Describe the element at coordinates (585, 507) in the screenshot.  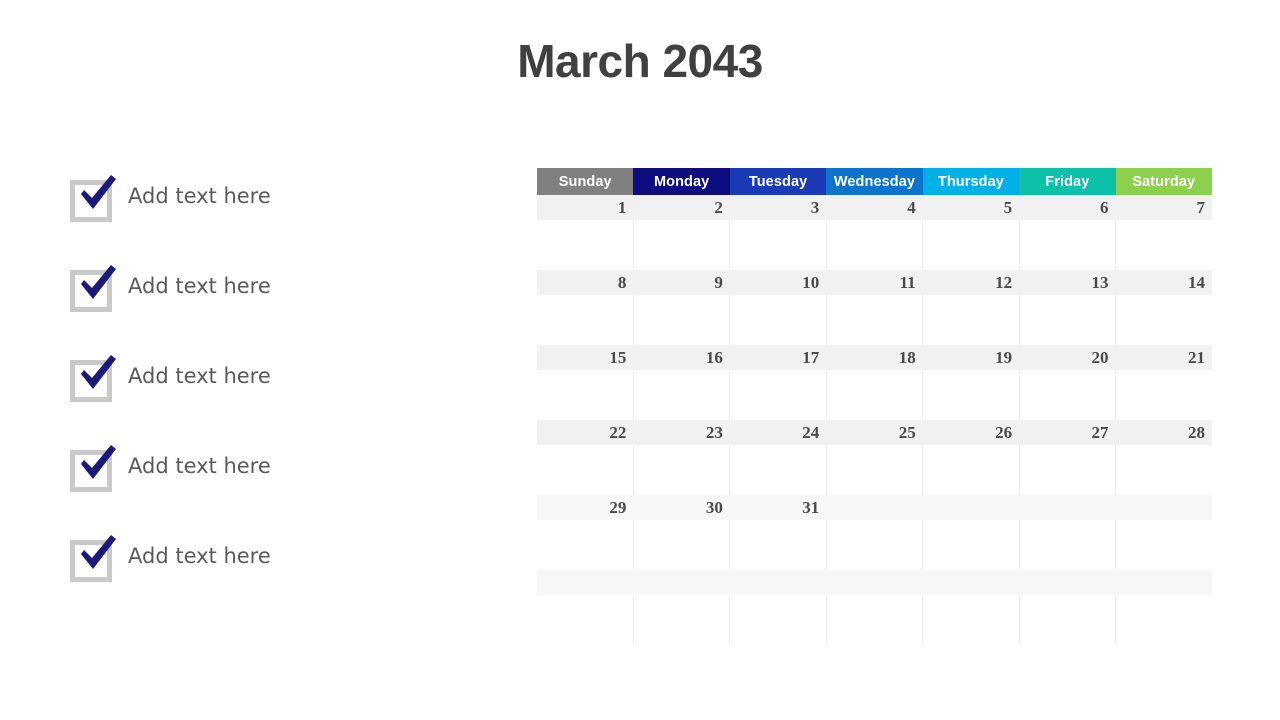
I see `date-number: 29` at that location.